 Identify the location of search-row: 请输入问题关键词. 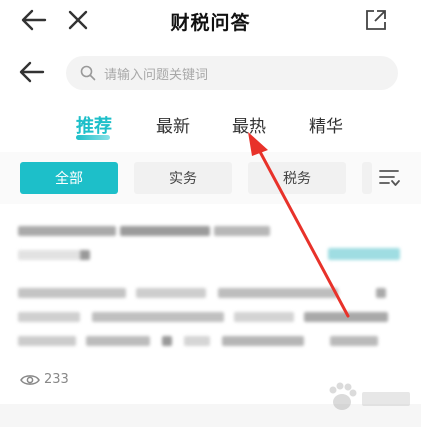
(210, 72).